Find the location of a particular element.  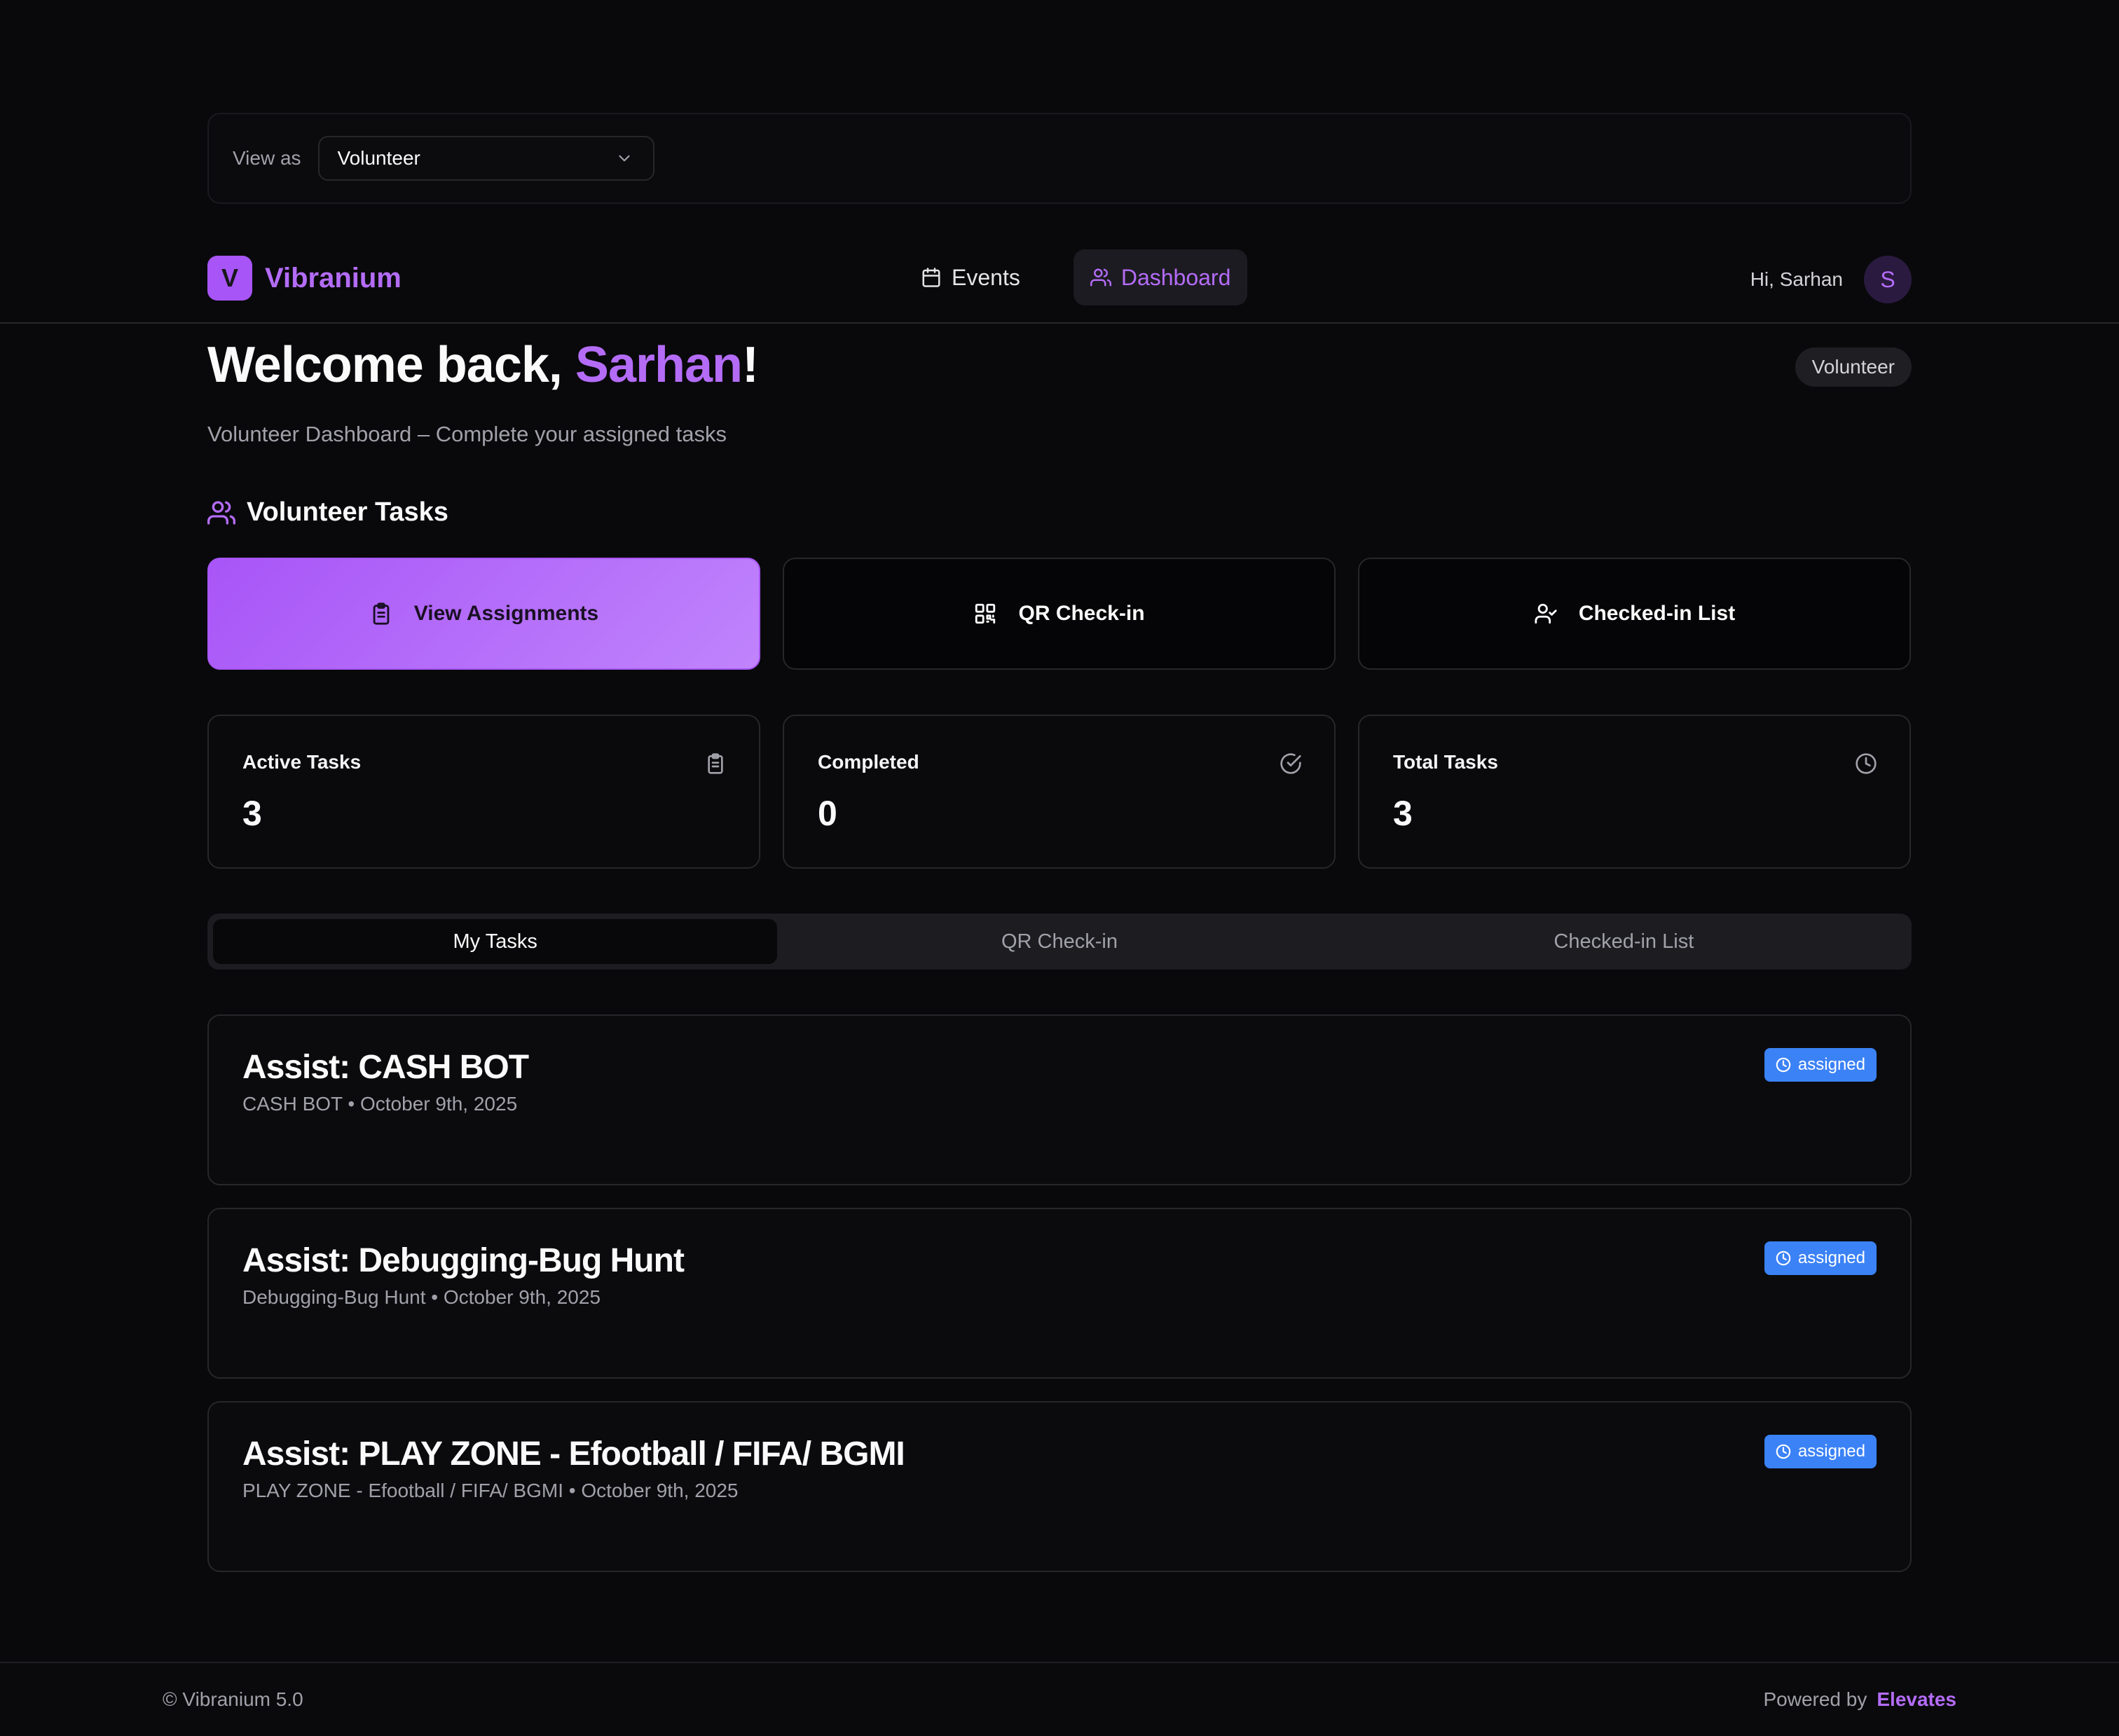

nav-dashboard: Dashboard is located at coordinates (1161, 277).